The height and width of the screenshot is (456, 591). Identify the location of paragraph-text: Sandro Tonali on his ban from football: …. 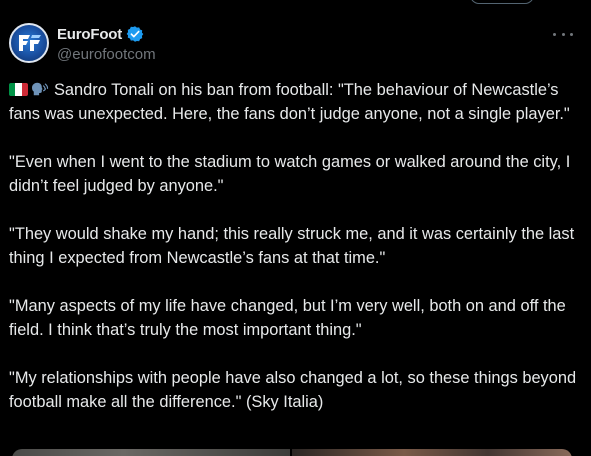
(289, 102).